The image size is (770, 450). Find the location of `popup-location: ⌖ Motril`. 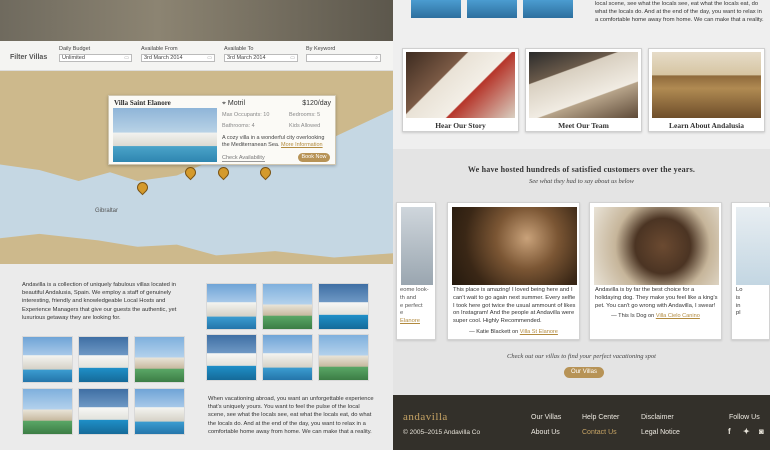

popup-location: ⌖ Motril is located at coordinates (233, 104).